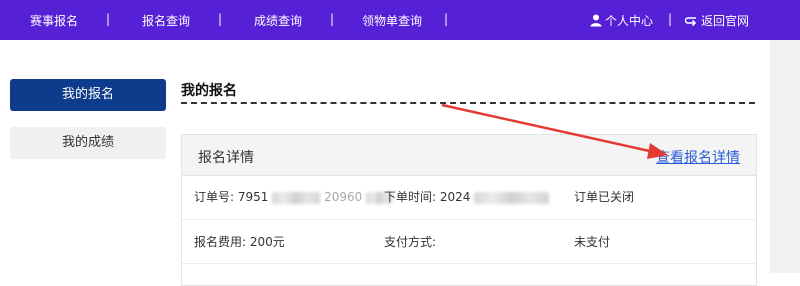  I want to click on sidebar-item-my-scores: 我的成绩, so click(88, 143).